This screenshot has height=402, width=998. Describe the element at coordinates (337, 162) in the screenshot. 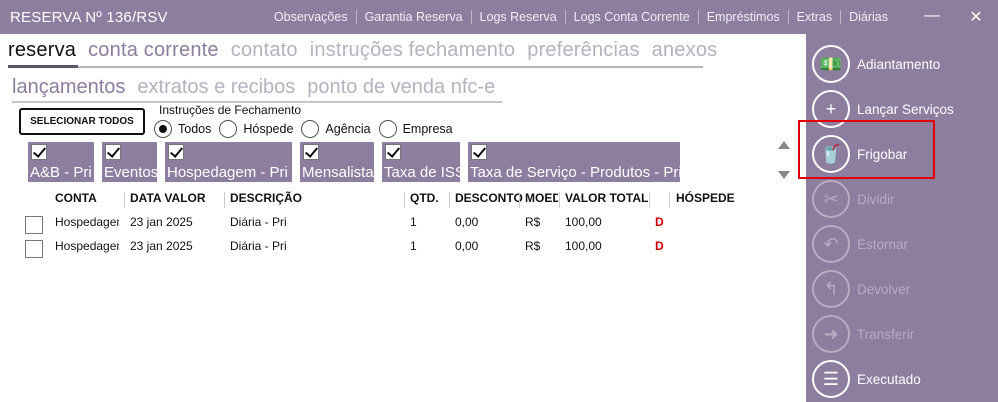

I see `filter-mensalista: Mensalista` at that location.